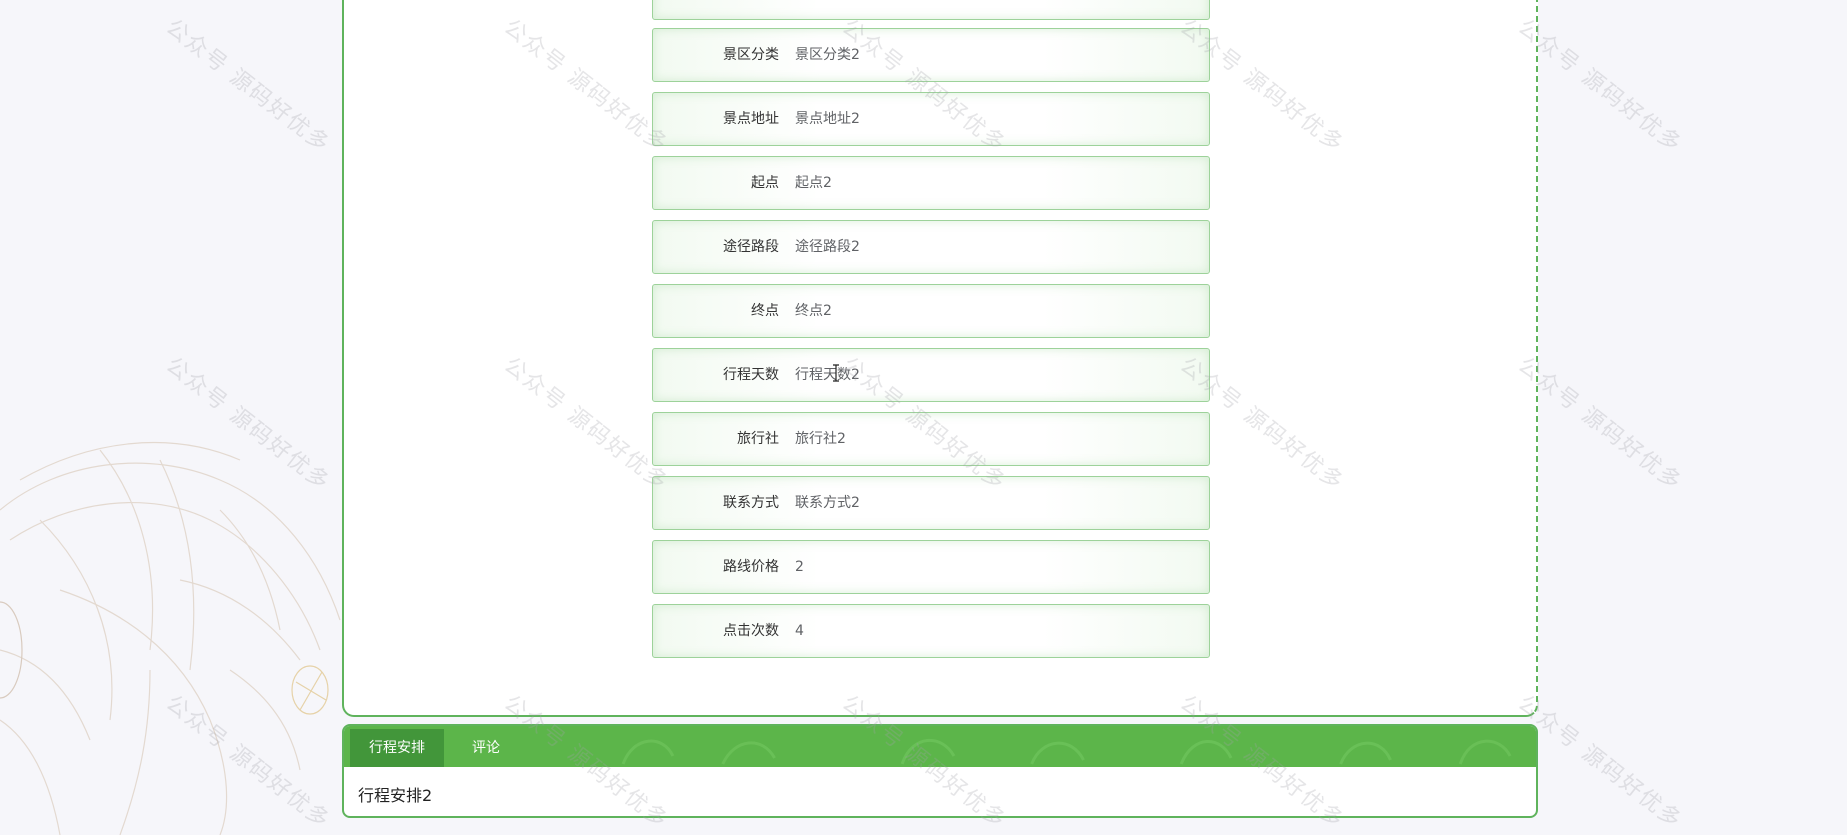 The width and height of the screenshot is (1847, 835). What do you see at coordinates (931, 439) in the screenshot?
I see `detail-row-agency: 旅行社 旅行社2` at bounding box center [931, 439].